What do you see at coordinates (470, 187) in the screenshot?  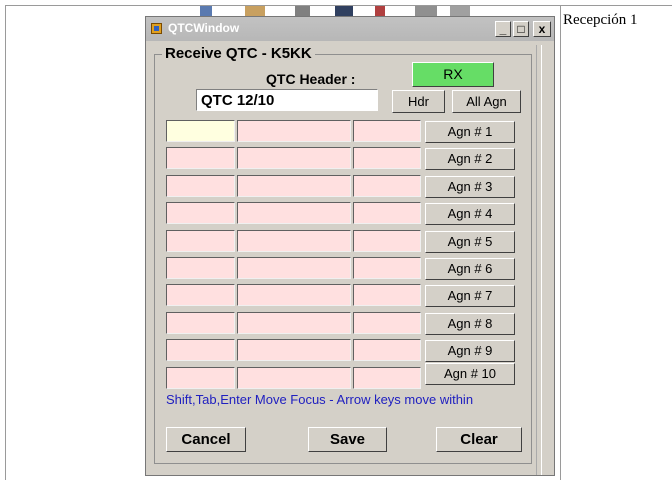 I see `agn-button-3: Agn # 3` at bounding box center [470, 187].